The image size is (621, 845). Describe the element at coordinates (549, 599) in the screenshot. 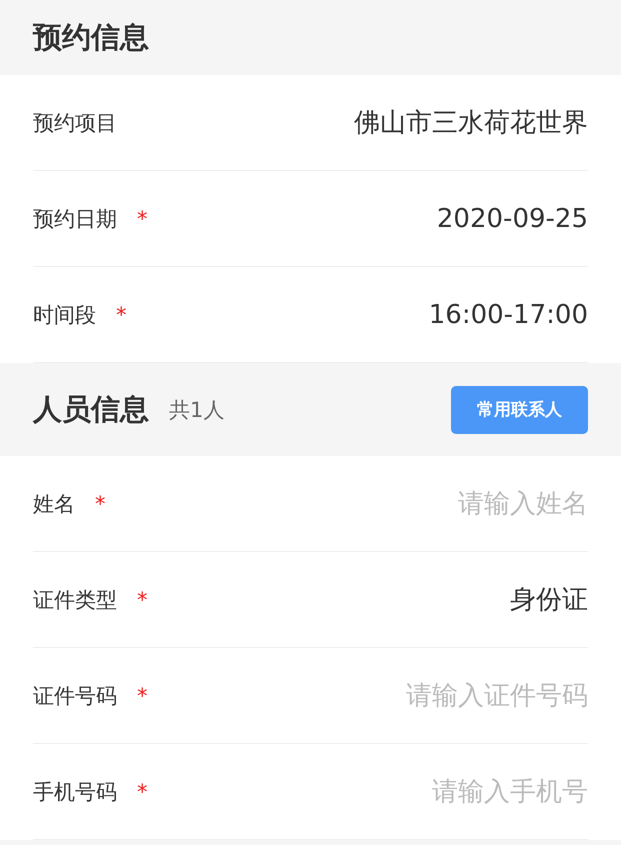

I see `field-value: 身份证` at that location.